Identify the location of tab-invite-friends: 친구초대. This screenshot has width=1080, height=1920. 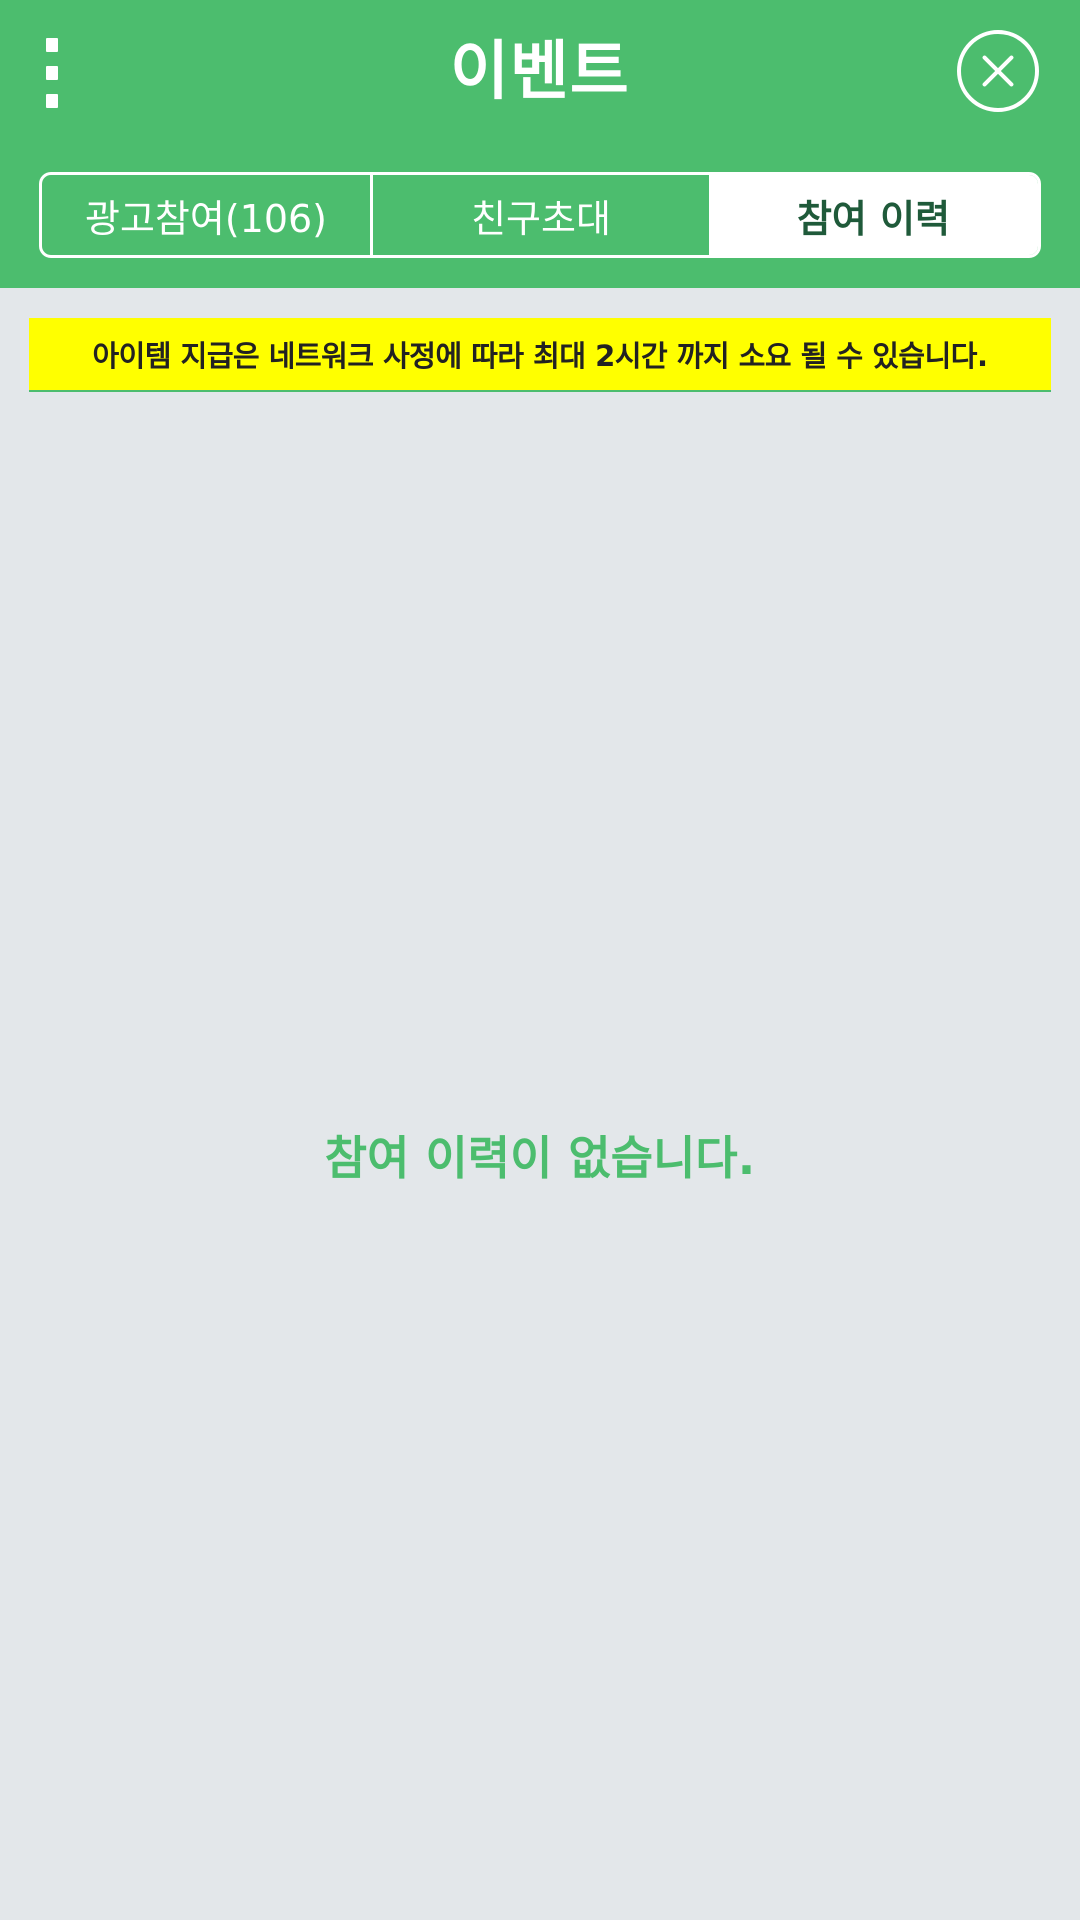
(541, 215).